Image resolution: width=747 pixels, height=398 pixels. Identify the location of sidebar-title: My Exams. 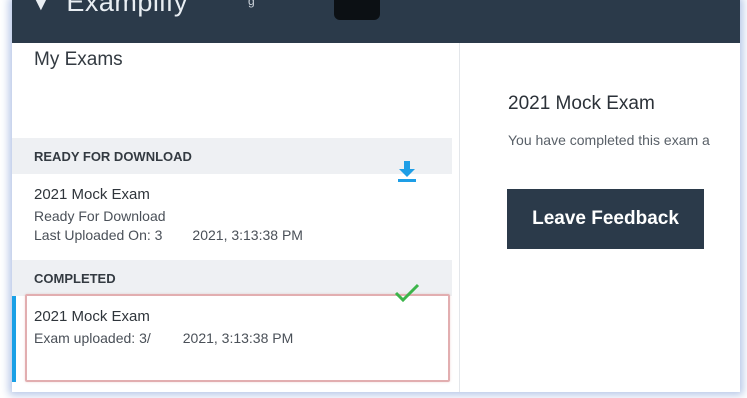
(78, 59).